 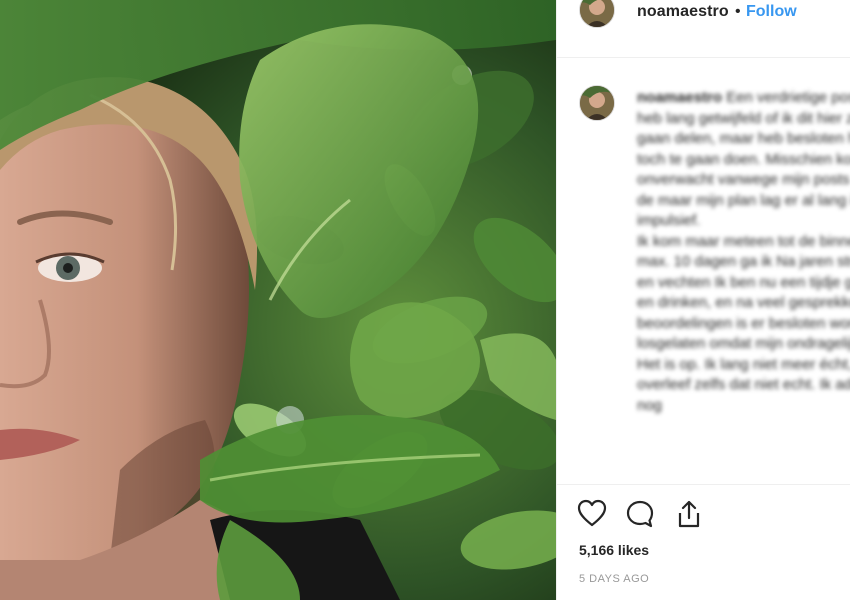 I want to click on username-link: noamaestro, so click(x=683, y=12).